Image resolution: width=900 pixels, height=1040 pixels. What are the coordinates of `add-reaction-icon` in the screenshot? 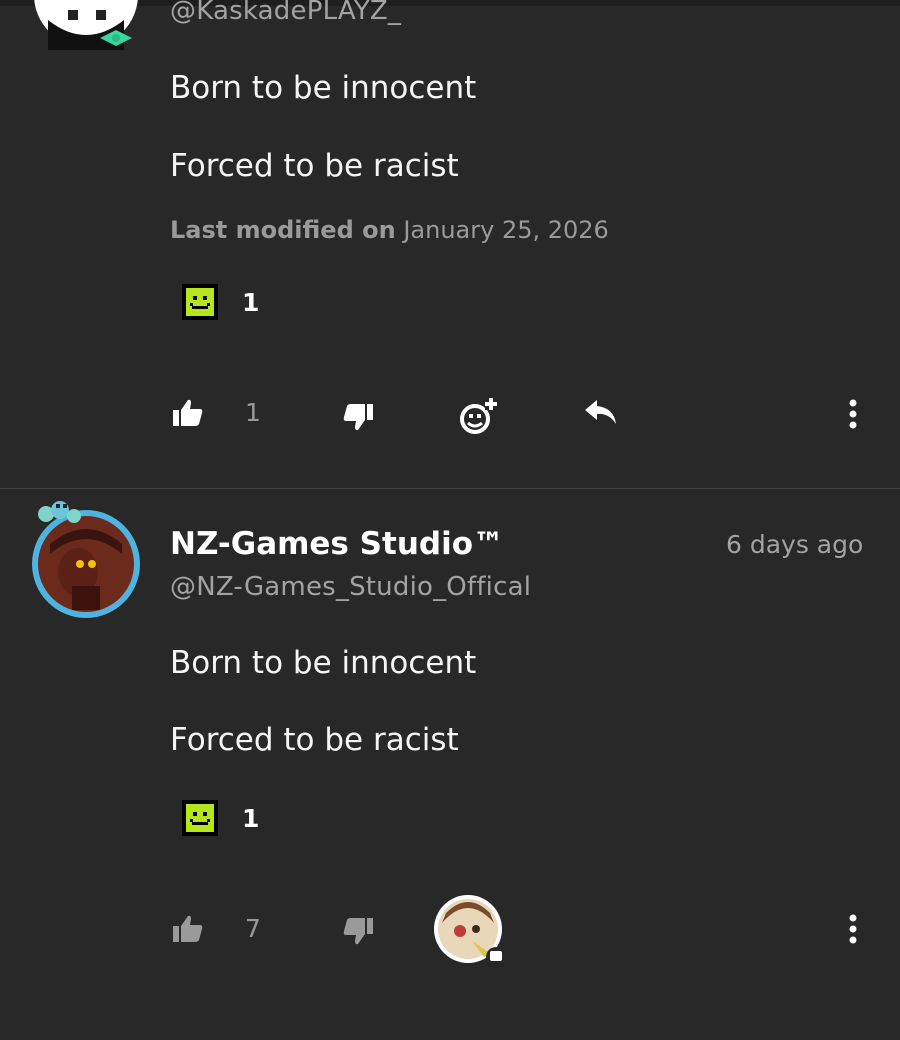 It's located at (478, 416).